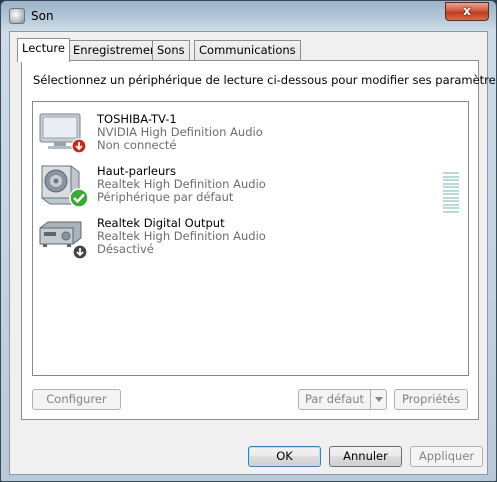 This screenshot has height=482, width=497. I want to click on tab-lecture: Lecture, so click(43, 50).